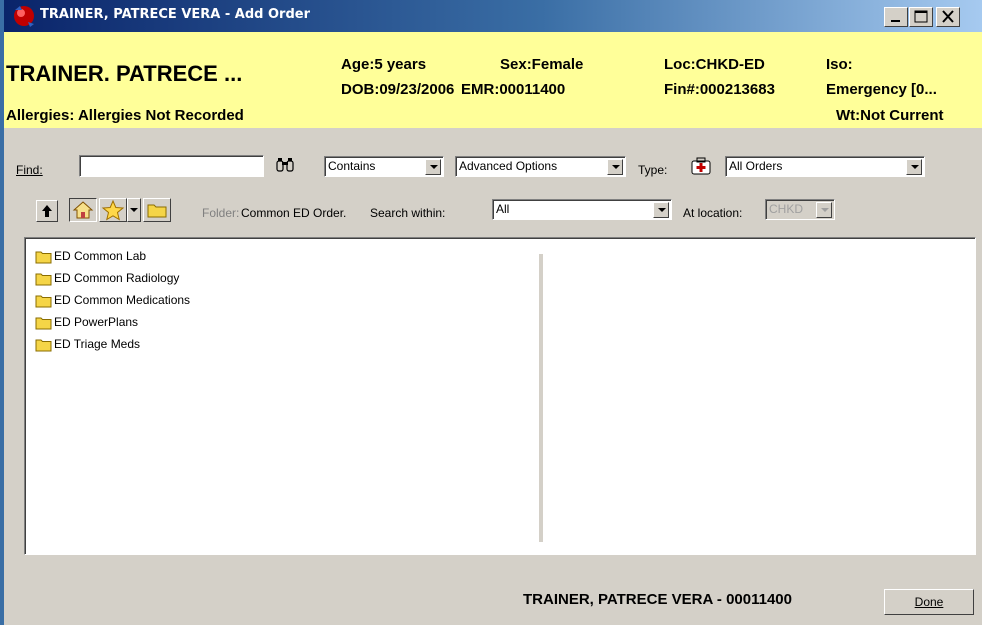 The width and height of the screenshot is (982, 625). Describe the element at coordinates (408, 213) in the screenshot. I see `search-within-label: Search within:` at that location.